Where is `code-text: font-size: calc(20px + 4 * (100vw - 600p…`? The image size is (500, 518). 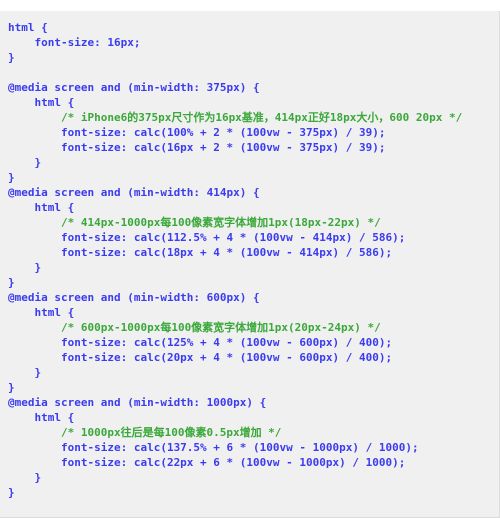
code-text: font-size: calc(20px + 4 * (100vw - 600p… is located at coordinates (200, 357).